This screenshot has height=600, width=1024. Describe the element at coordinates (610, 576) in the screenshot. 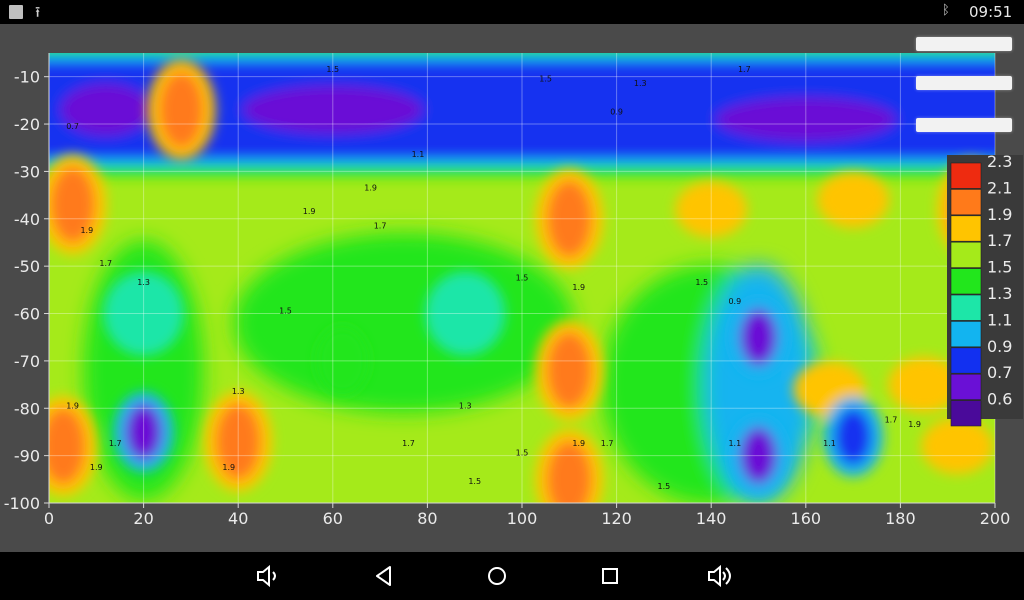

I see `recents-icon` at that location.